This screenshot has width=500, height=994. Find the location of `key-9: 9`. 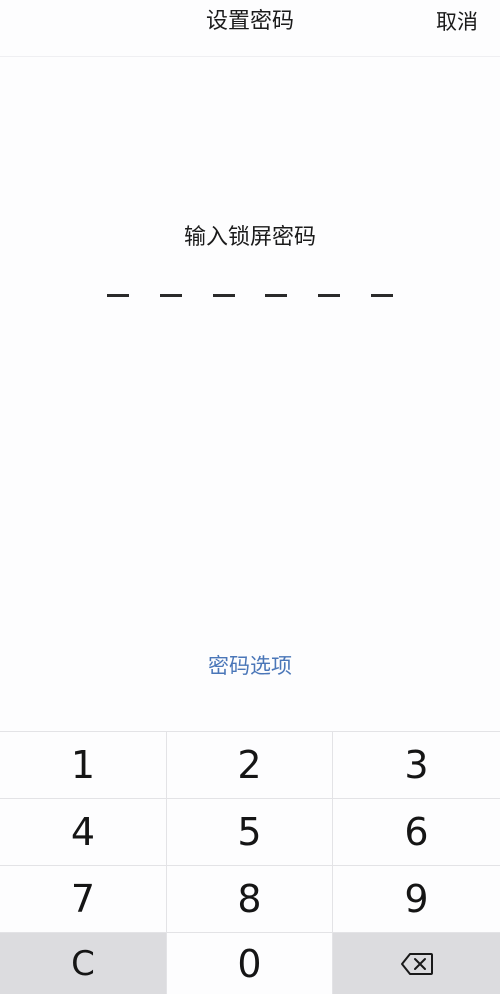

key-9: 9 is located at coordinates (416, 899).